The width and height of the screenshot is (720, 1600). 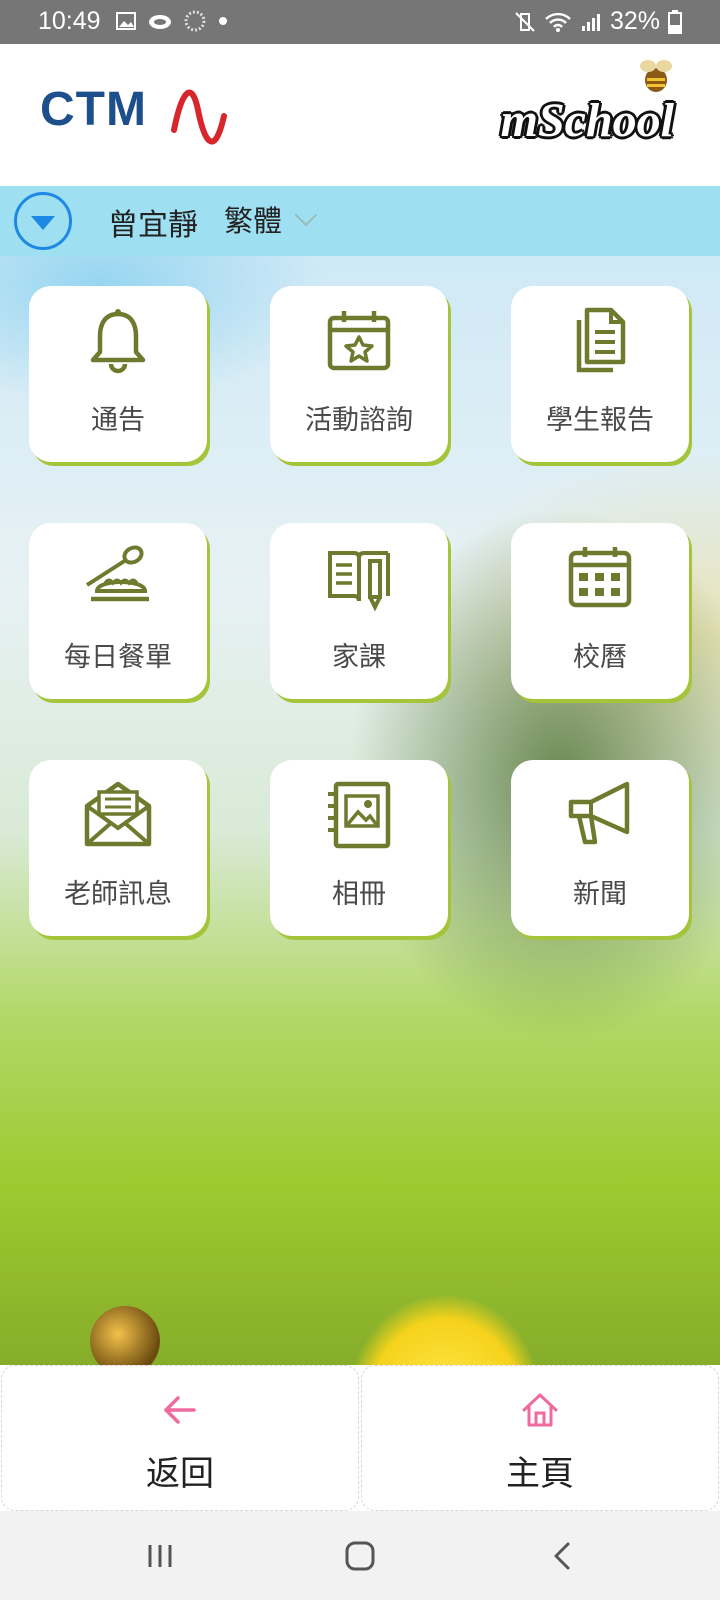 I want to click on tile-label: 新聞, so click(x=600, y=894).